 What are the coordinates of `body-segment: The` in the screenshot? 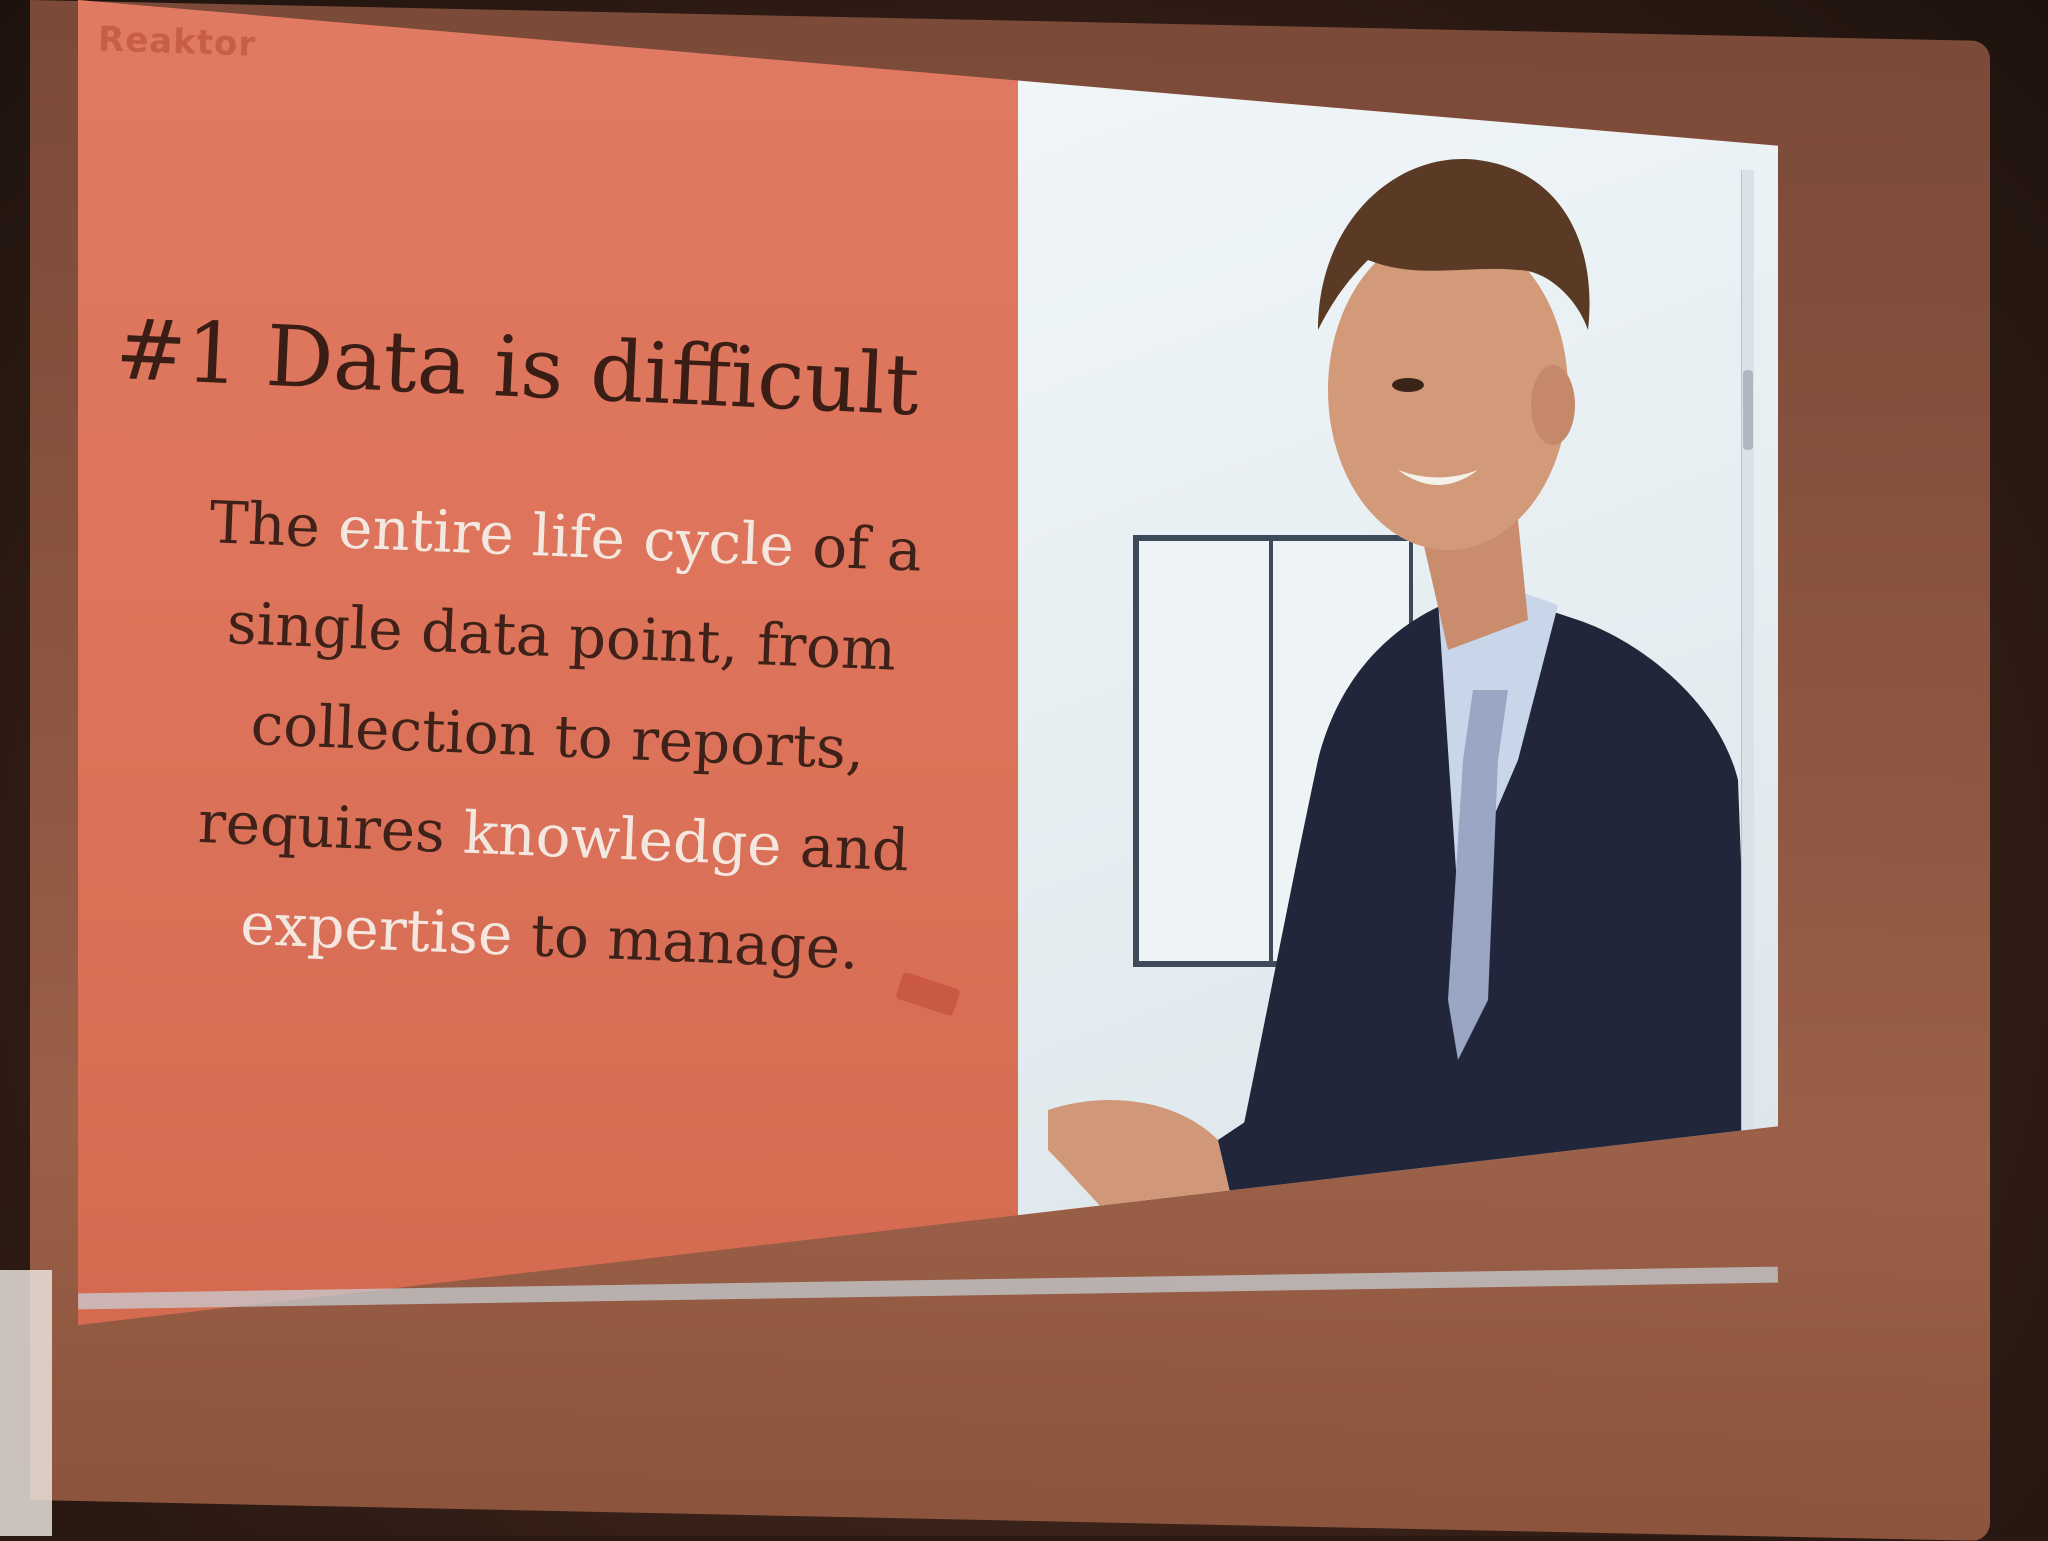 It's located at (274, 525).